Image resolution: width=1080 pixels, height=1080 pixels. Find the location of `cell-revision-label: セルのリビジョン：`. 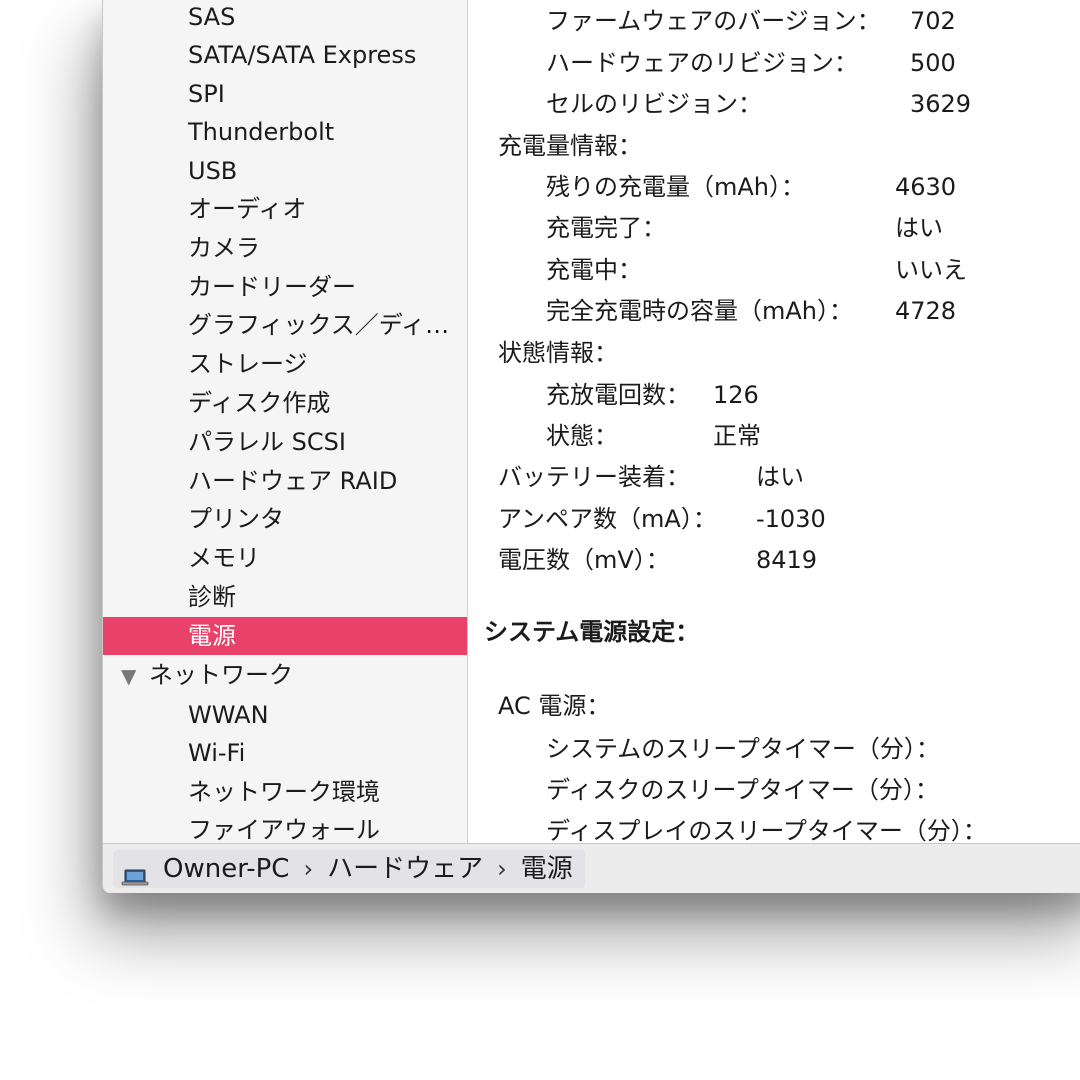

cell-revision-label: セルのリビジョン： is located at coordinates (654, 104).